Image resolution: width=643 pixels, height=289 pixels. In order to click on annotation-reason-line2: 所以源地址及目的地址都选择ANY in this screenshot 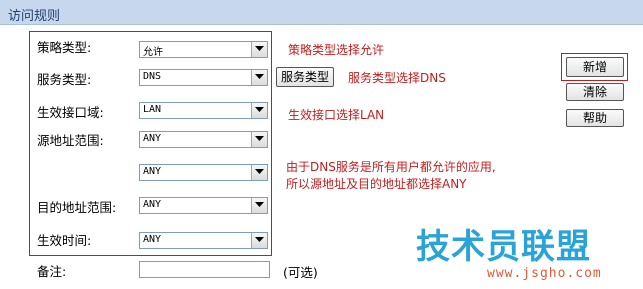, I will do `click(376, 184)`.